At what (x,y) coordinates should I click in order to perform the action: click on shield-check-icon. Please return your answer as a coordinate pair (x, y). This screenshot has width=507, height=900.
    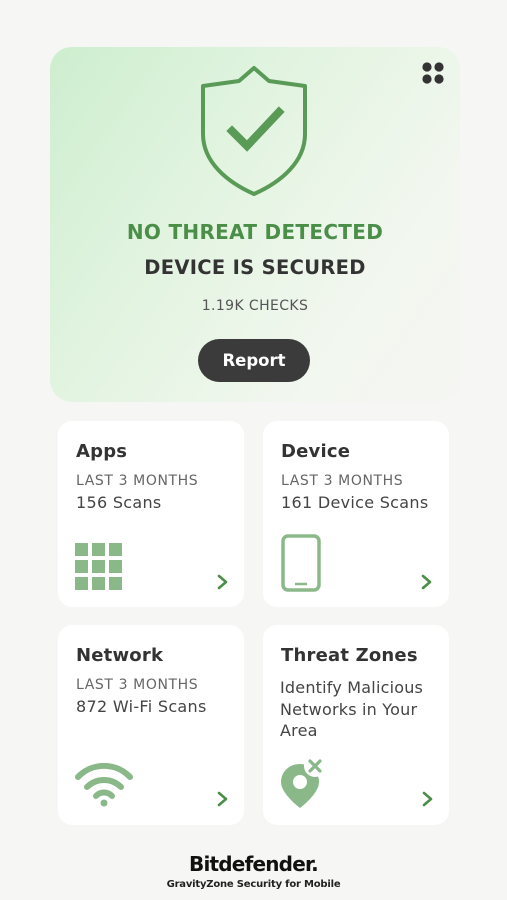
    Looking at the image, I should click on (254, 131).